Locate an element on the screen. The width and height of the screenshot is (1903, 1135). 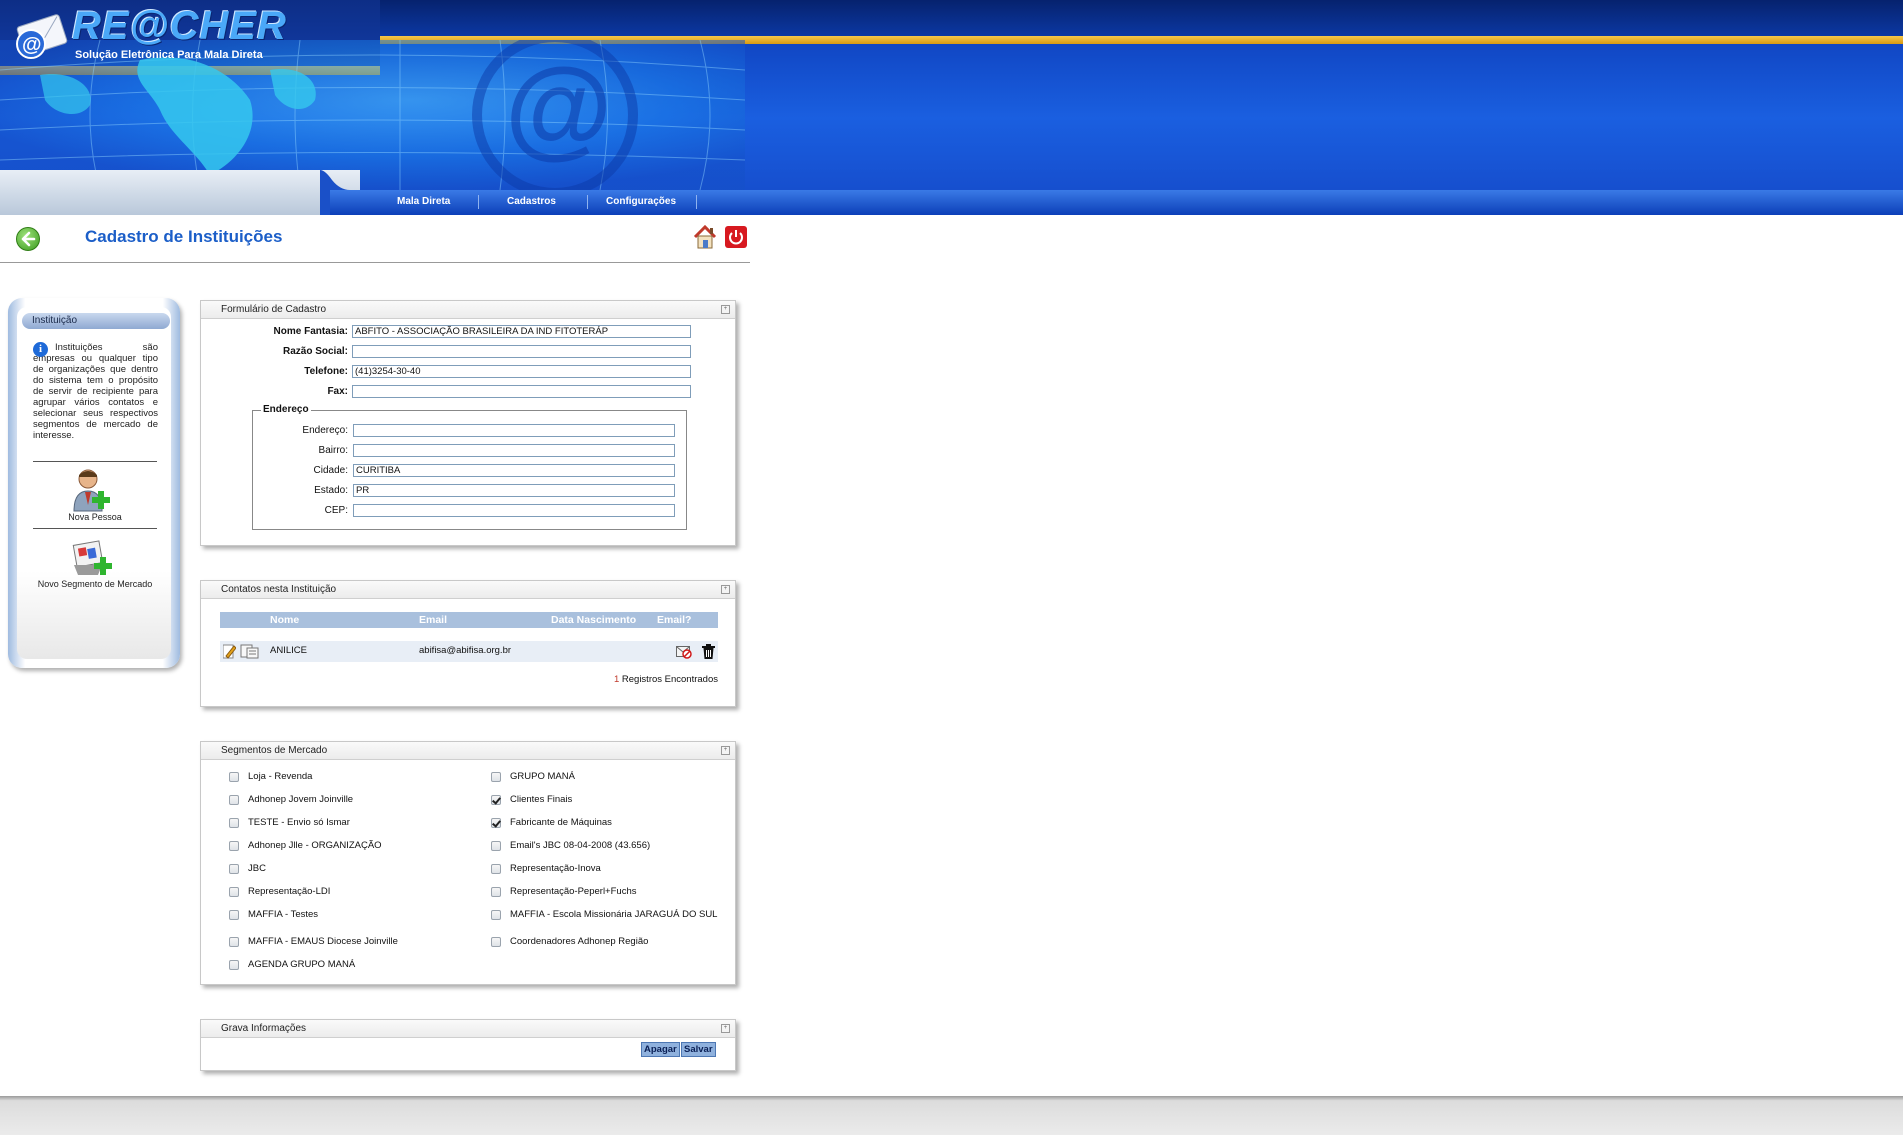
address-legend: Endereço is located at coordinates (286, 409).